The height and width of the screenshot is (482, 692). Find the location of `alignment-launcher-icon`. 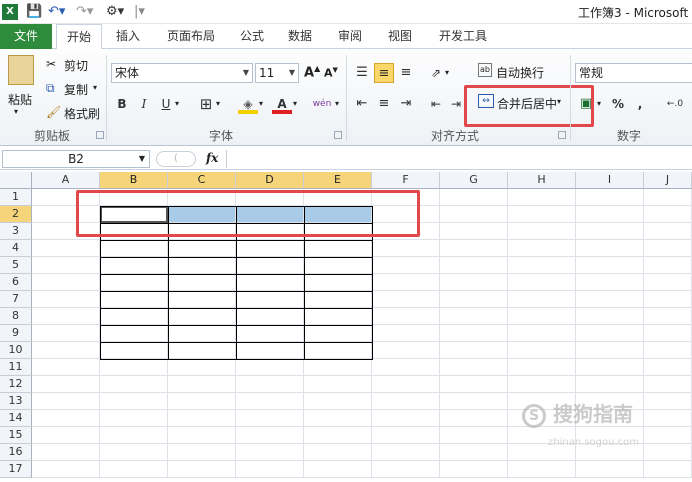

alignment-launcher-icon is located at coordinates (562, 135).